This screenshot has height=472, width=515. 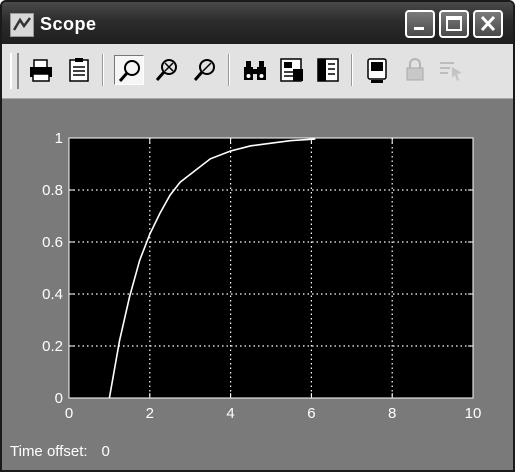 I want to click on close-button, so click(x=488, y=24).